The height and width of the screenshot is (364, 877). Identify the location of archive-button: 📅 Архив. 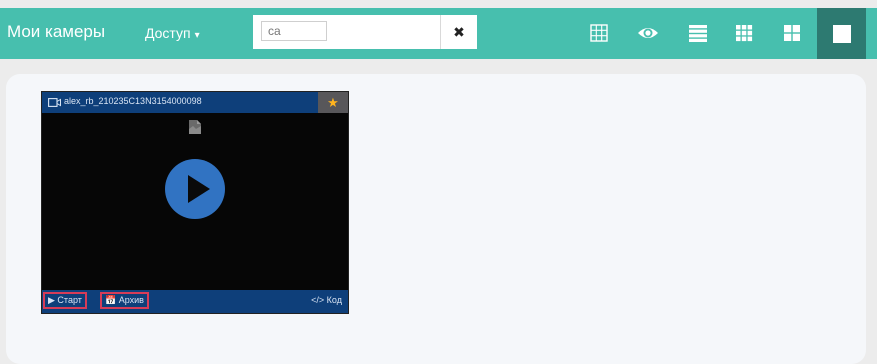
(124, 300).